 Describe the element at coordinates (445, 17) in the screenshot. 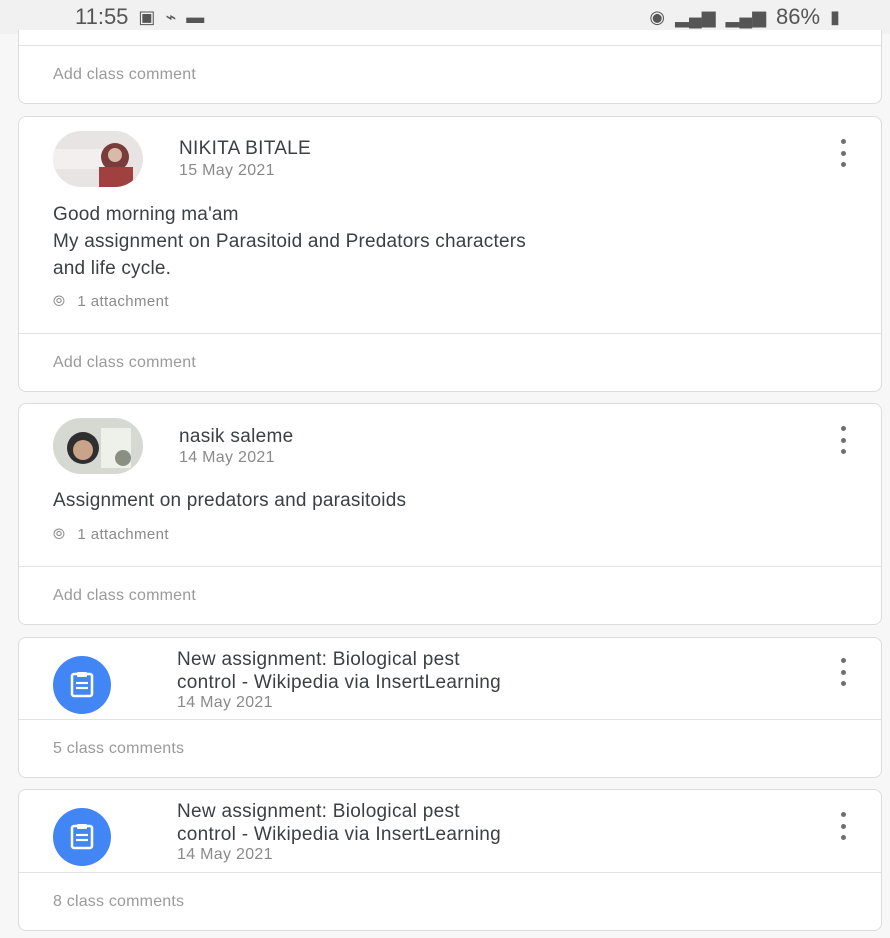

I see `status-bar: 11:55 ▣ ⌁ ▬ ◉ ▂▄▆ ▂▄▆ 86% ▮` at that location.